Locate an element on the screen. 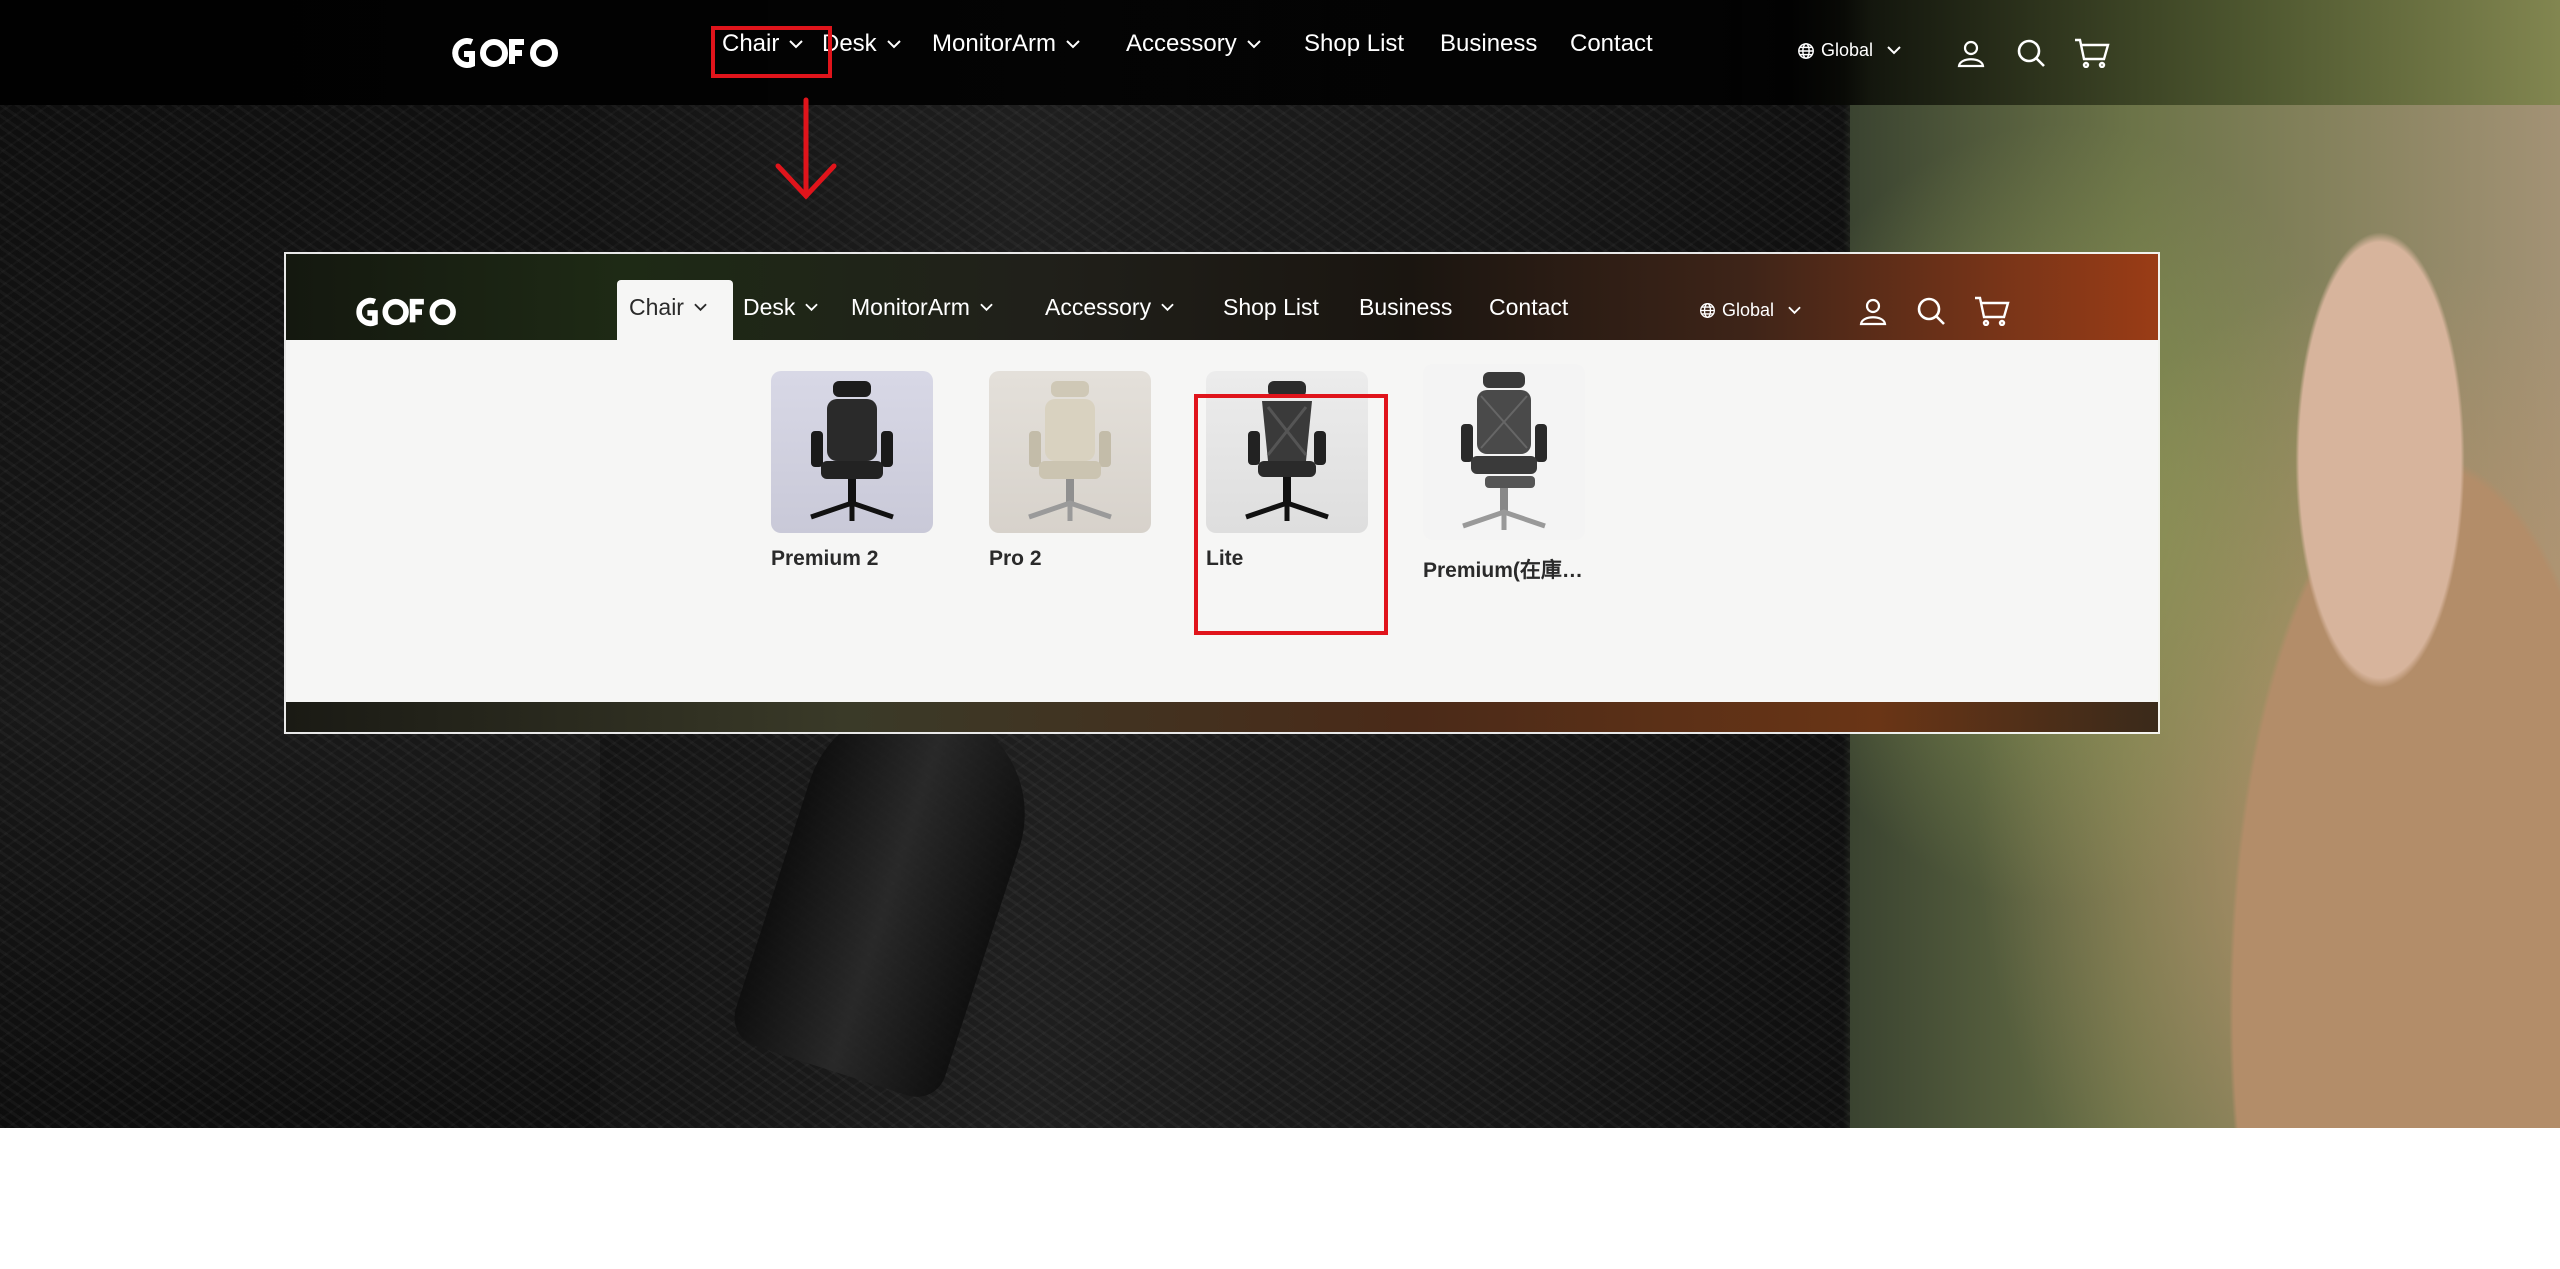  highlight-box-lite-product is located at coordinates (1291, 514).